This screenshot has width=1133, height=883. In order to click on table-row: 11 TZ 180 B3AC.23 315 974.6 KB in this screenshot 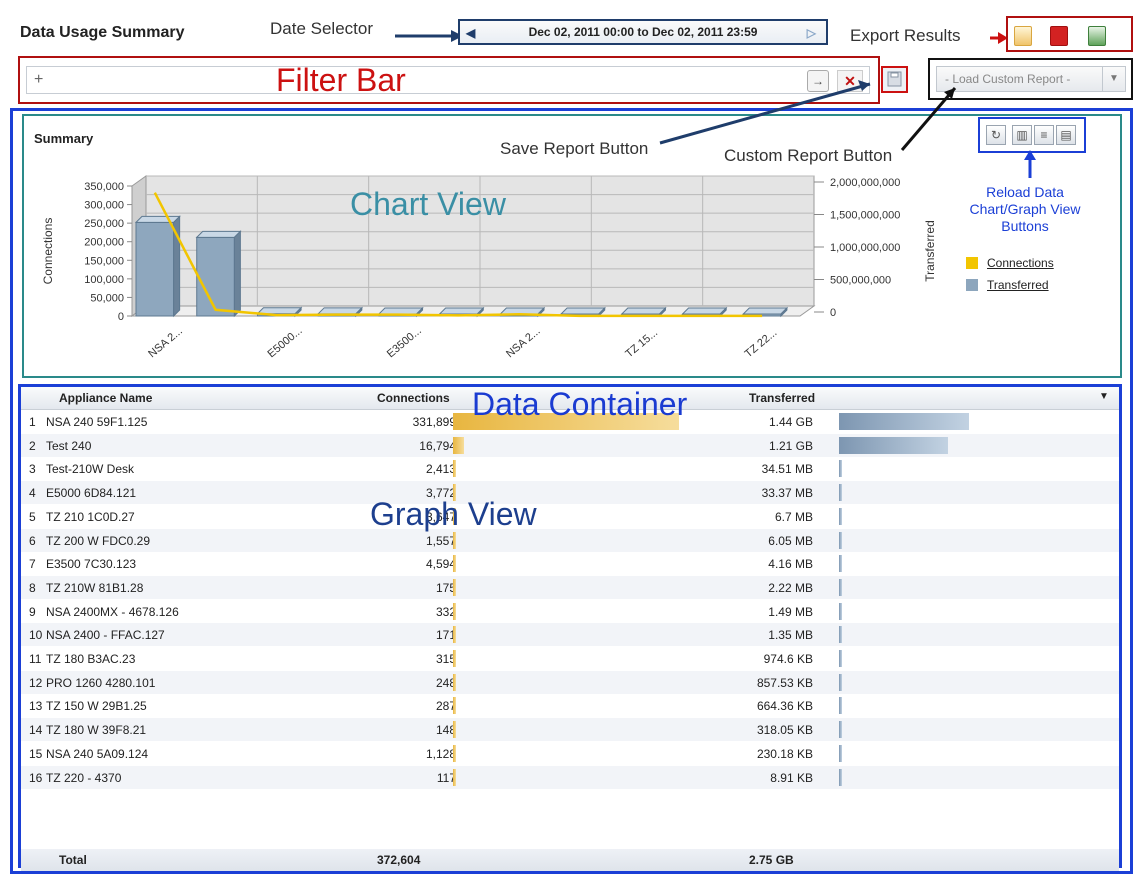, I will do `click(570, 658)`.